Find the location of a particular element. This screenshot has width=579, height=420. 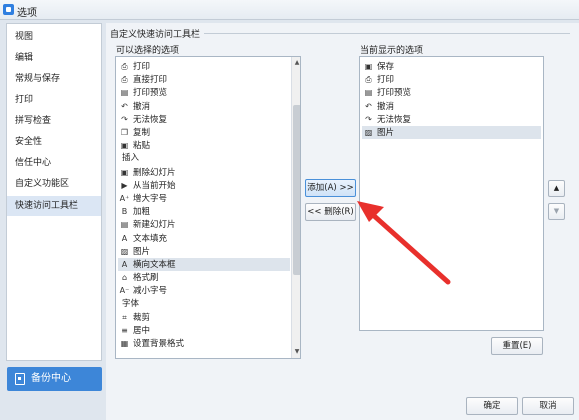

format-painter-icon: ⌂ is located at coordinates (124, 278).